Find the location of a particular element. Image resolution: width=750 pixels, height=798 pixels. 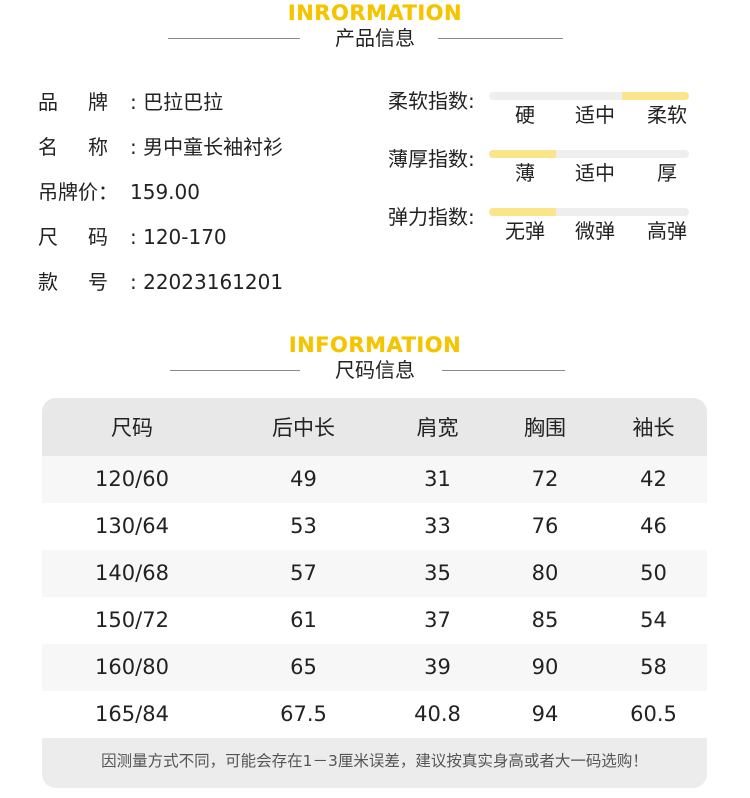

table-row: 130/64 53 33 76 46 is located at coordinates (381, 526).